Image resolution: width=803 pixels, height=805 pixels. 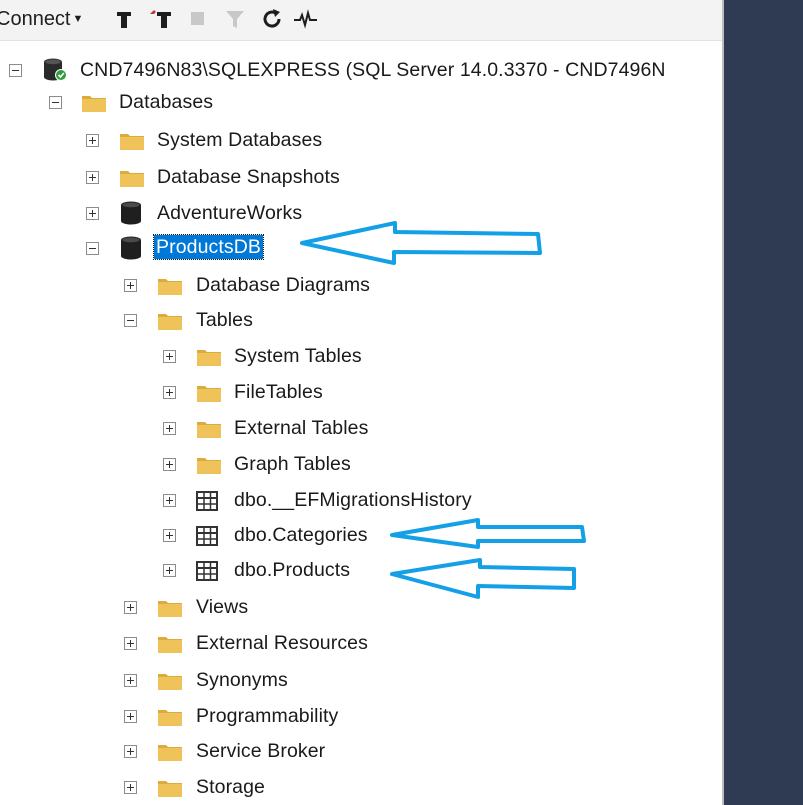 What do you see at coordinates (224, 320) in the screenshot?
I see `tree-node-label: Tables` at bounding box center [224, 320].